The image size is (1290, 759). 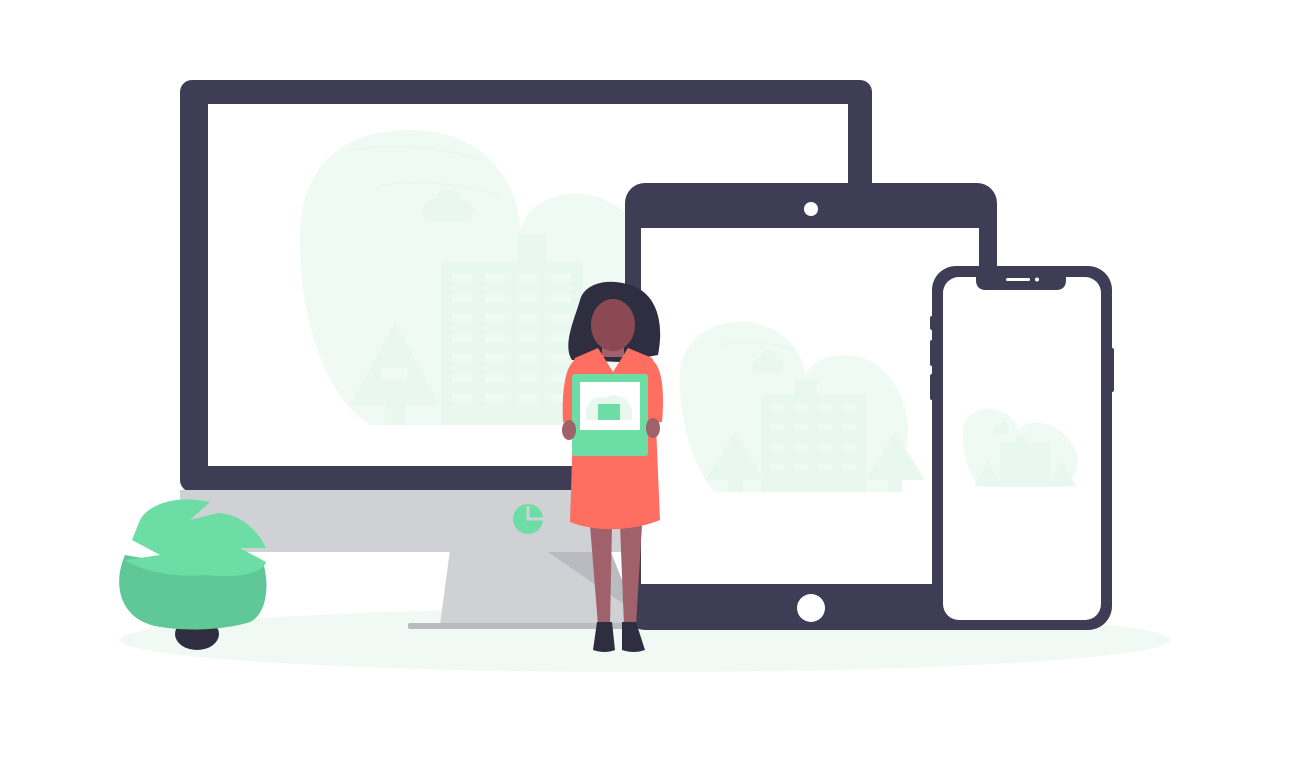 What do you see at coordinates (528, 519) in the screenshot?
I see `power-button-icon` at bounding box center [528, 519].